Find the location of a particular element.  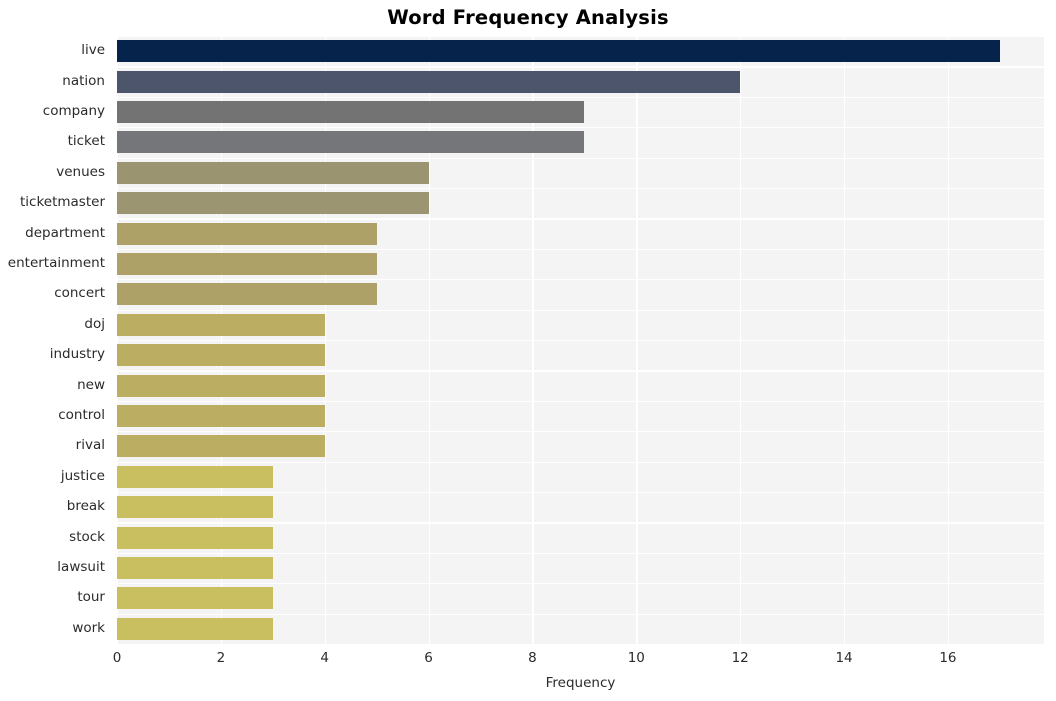

y-tick-concert: concert is located at coordinates (79, 293).